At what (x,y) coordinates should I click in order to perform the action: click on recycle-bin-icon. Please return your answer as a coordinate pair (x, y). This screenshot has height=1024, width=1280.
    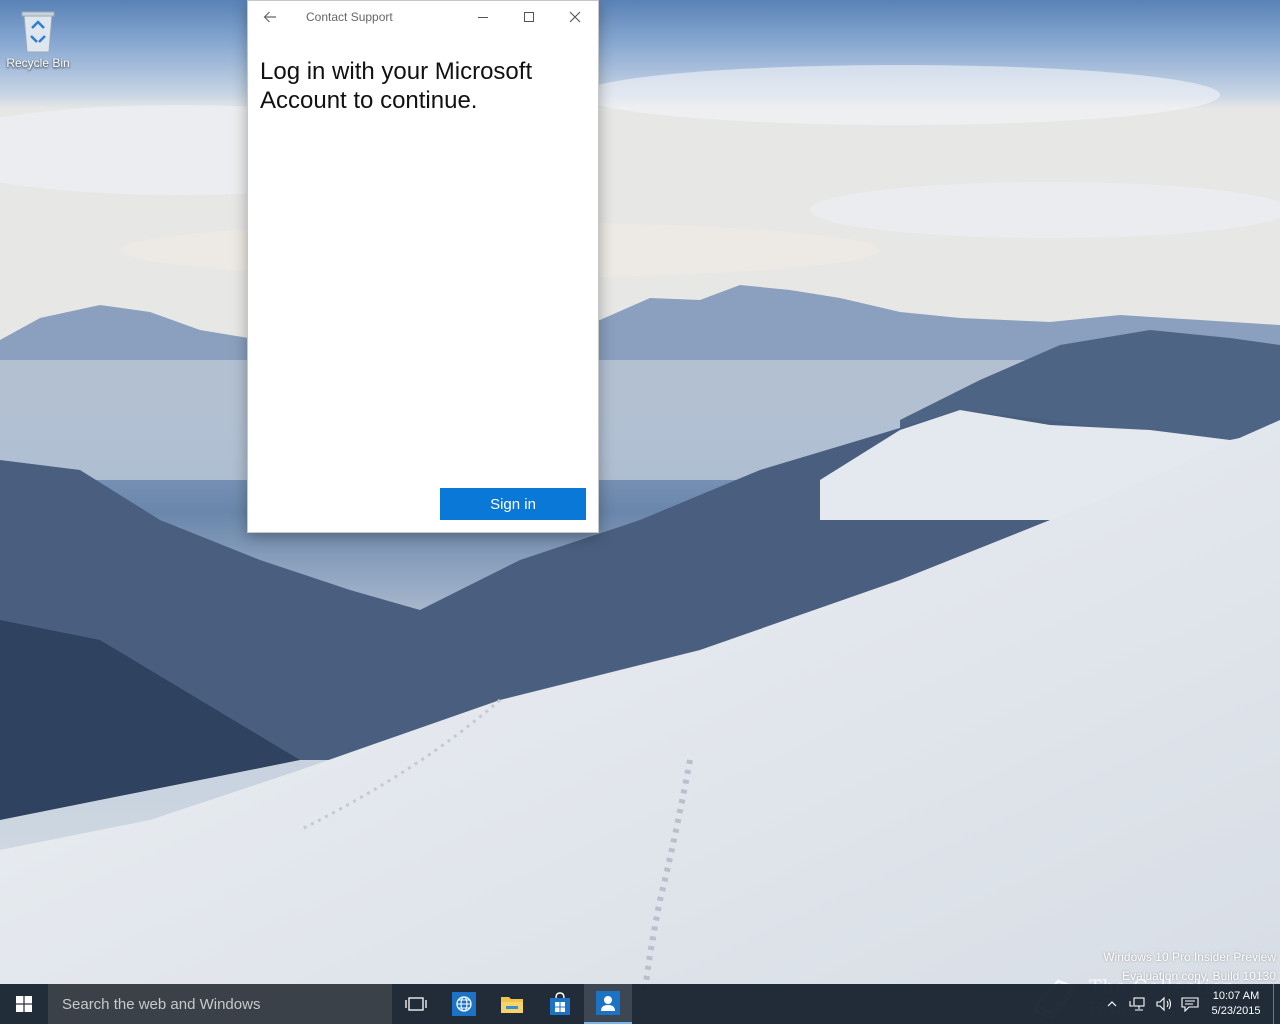
    Looking at the image, I should click on (38, 32).